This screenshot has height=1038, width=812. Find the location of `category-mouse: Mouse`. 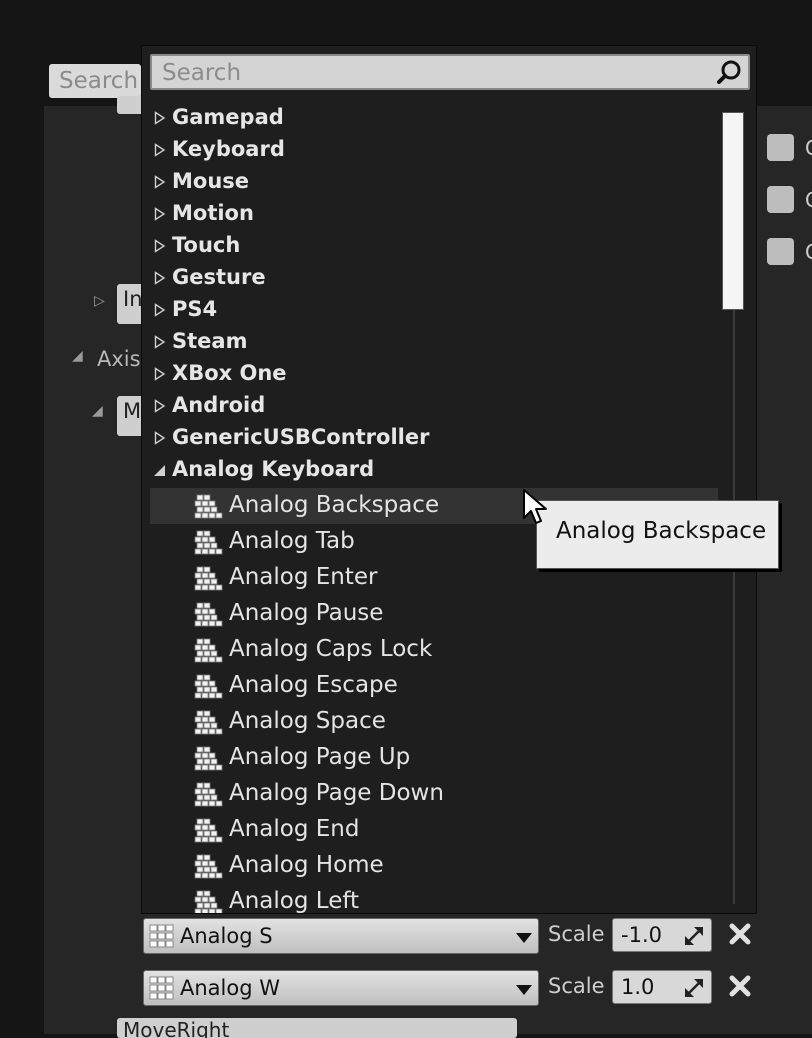

category-mouse: Mouse is located at coordinates (435, 182).